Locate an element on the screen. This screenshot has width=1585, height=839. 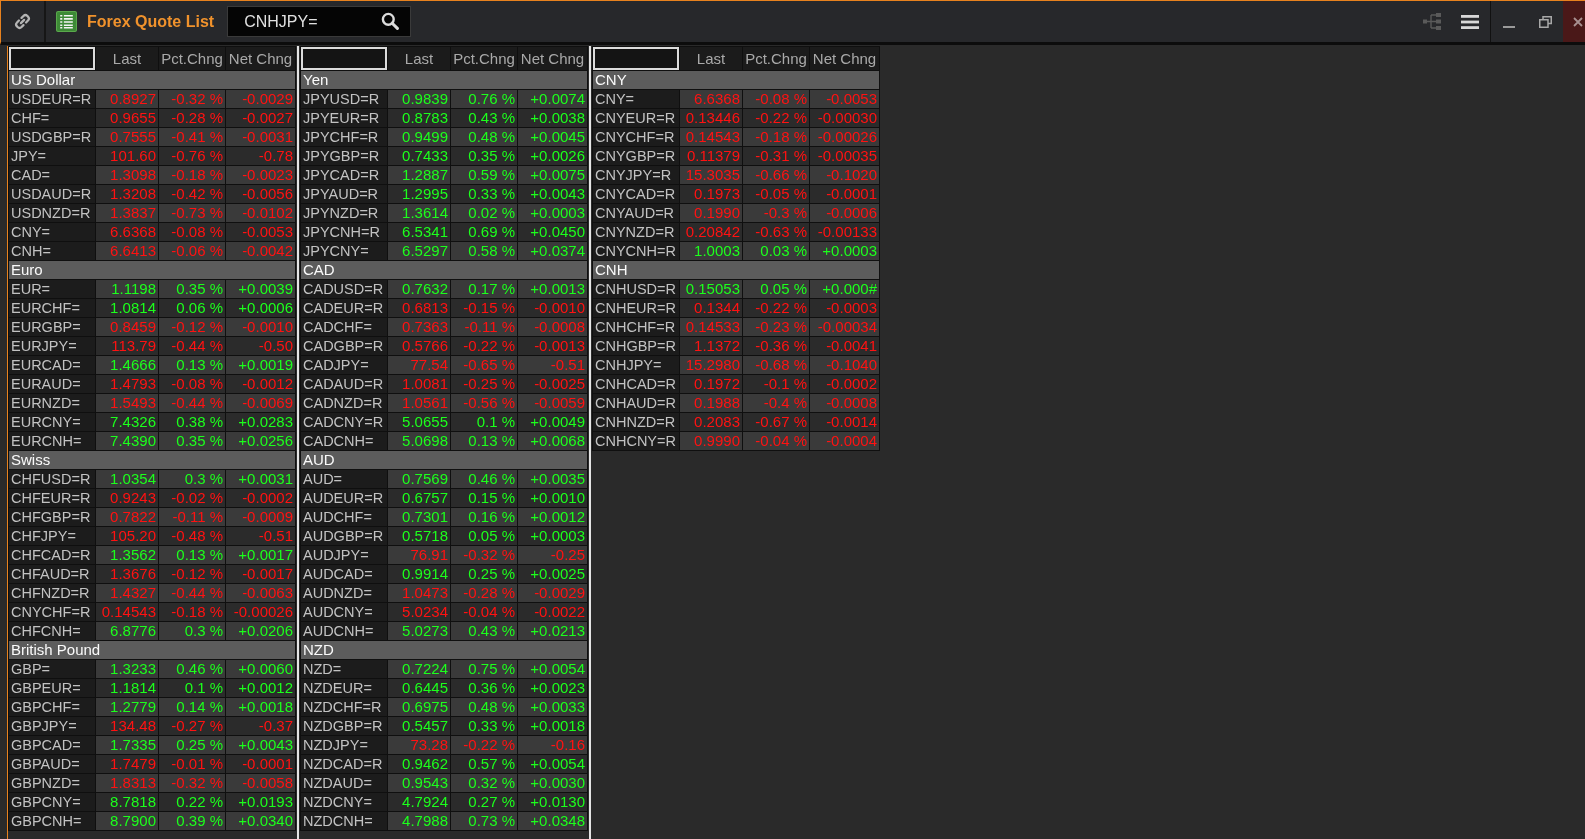
net-change-cell: -0.0023 is located at coordinates (260, 175).